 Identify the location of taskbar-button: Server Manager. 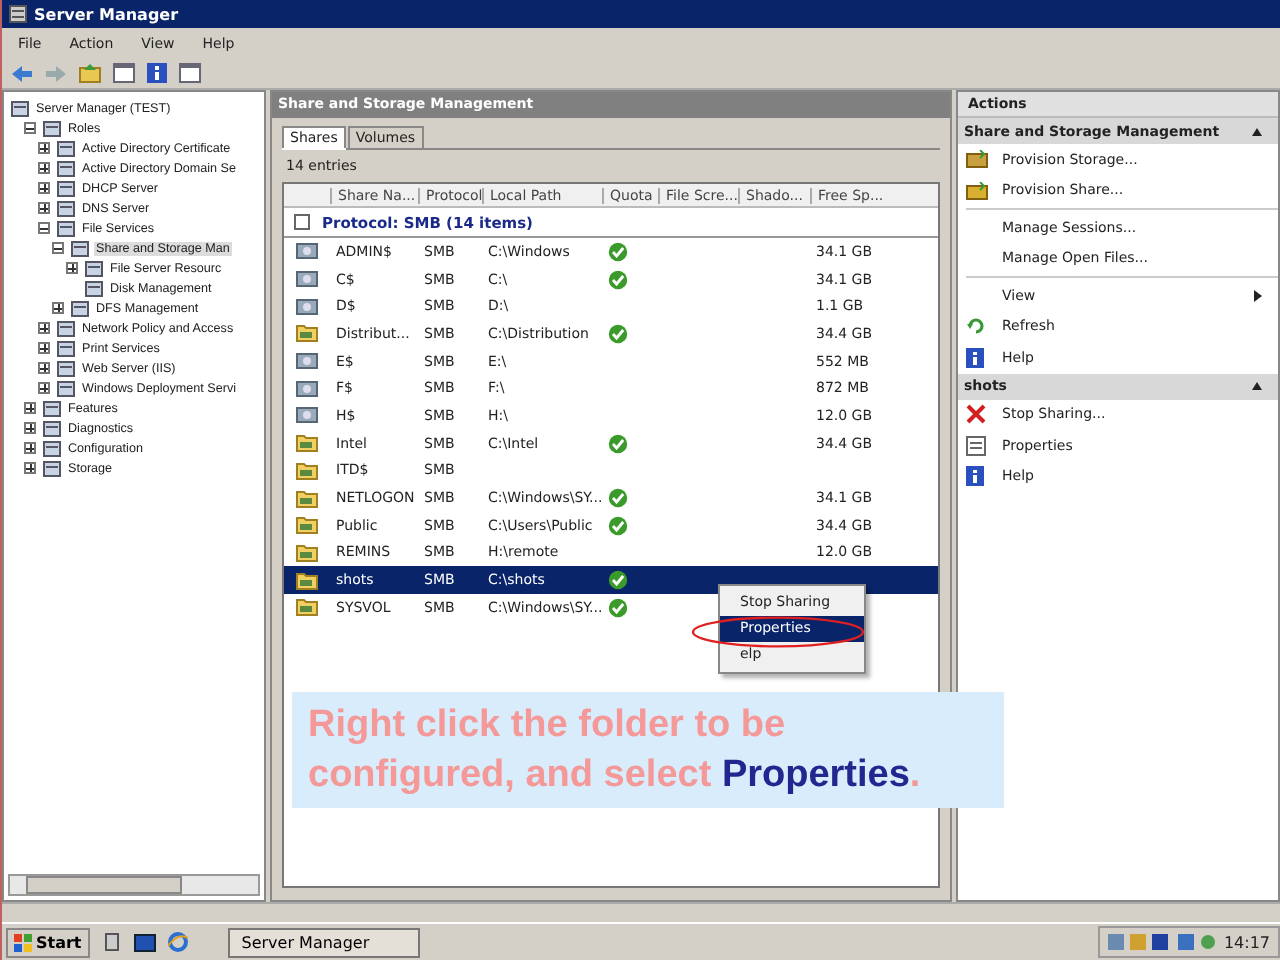
(323, 942).